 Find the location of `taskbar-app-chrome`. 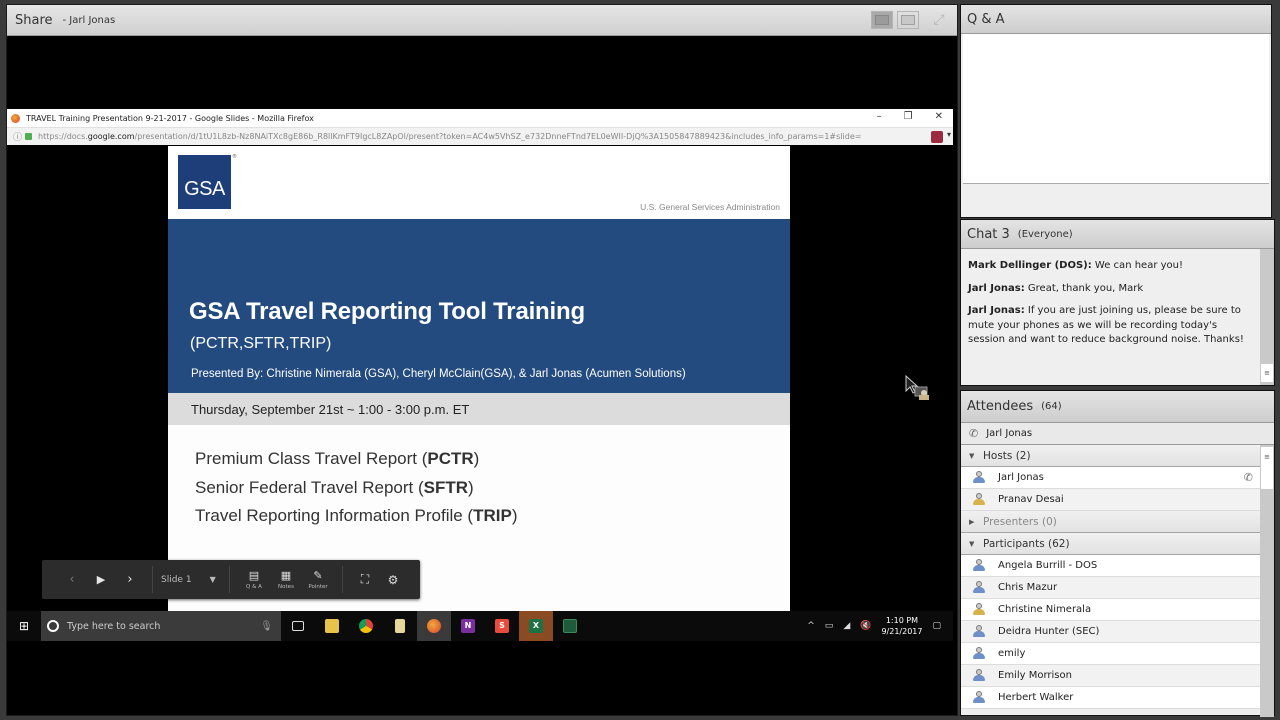

taskbar-app-chrome is located at coordinates (366, 626).